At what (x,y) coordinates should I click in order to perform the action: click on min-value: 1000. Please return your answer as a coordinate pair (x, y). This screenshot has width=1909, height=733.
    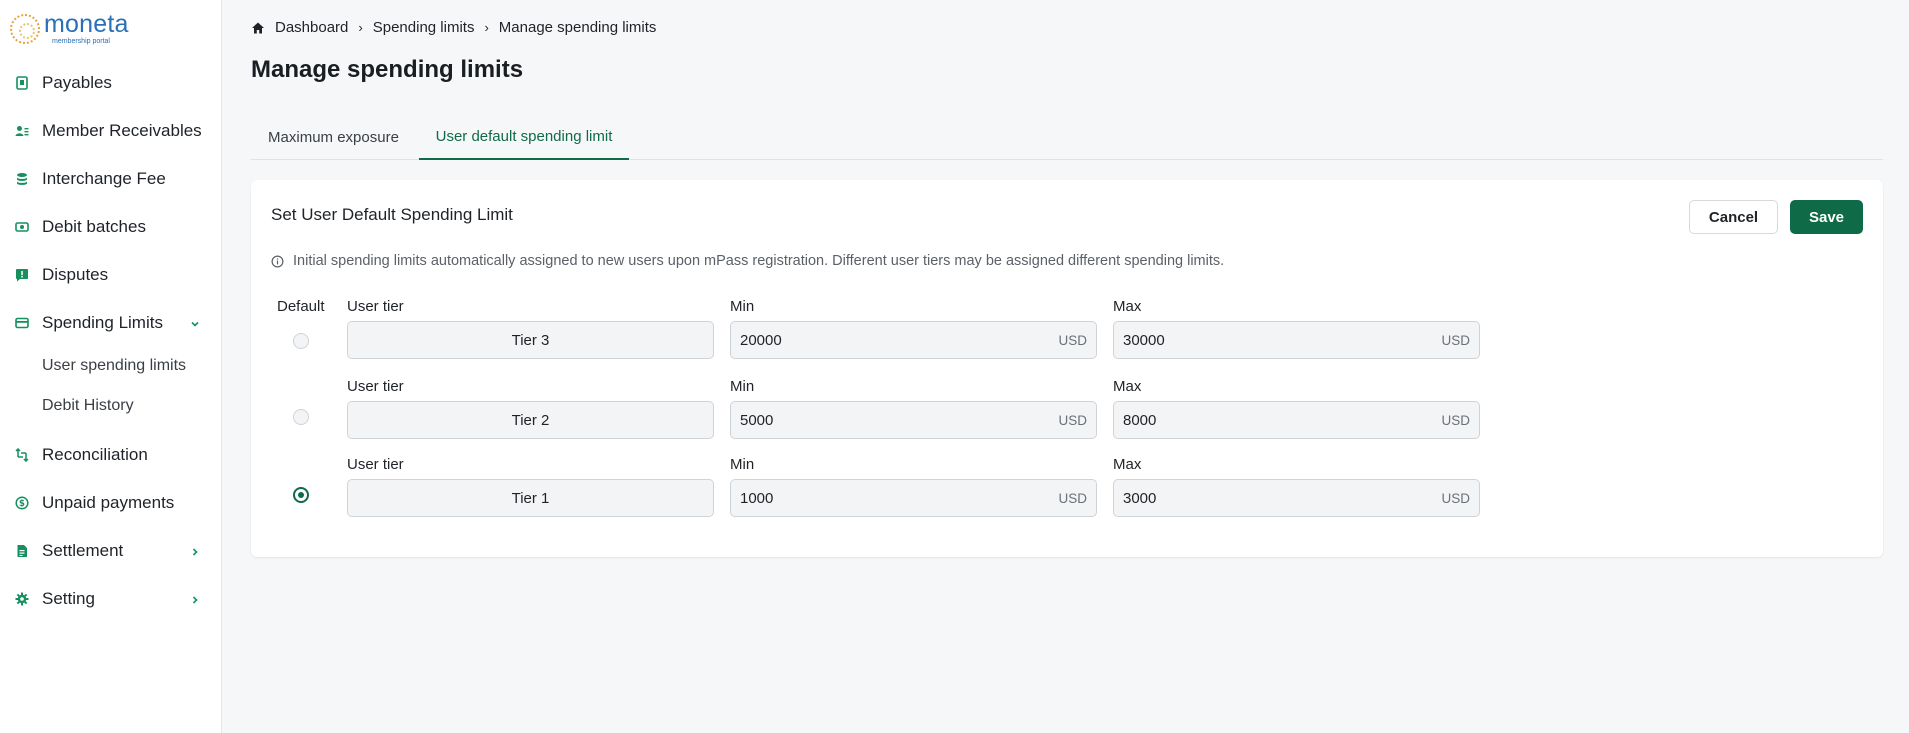
    Looking at the image, I should click on (757, 498).